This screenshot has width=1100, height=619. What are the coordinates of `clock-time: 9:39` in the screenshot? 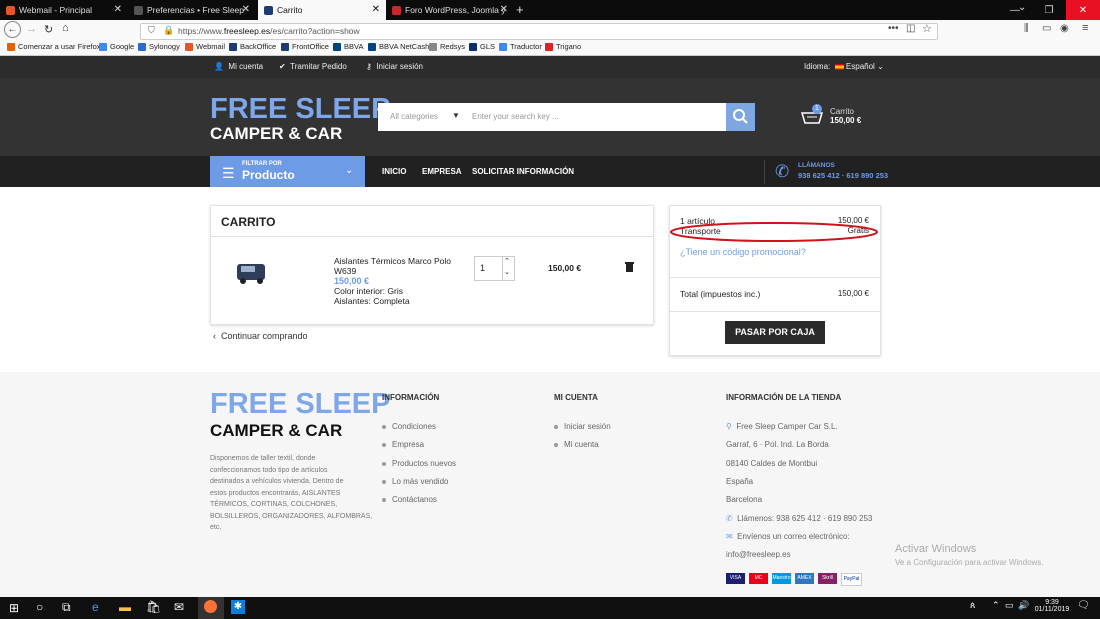 It's located at (1052, 602).